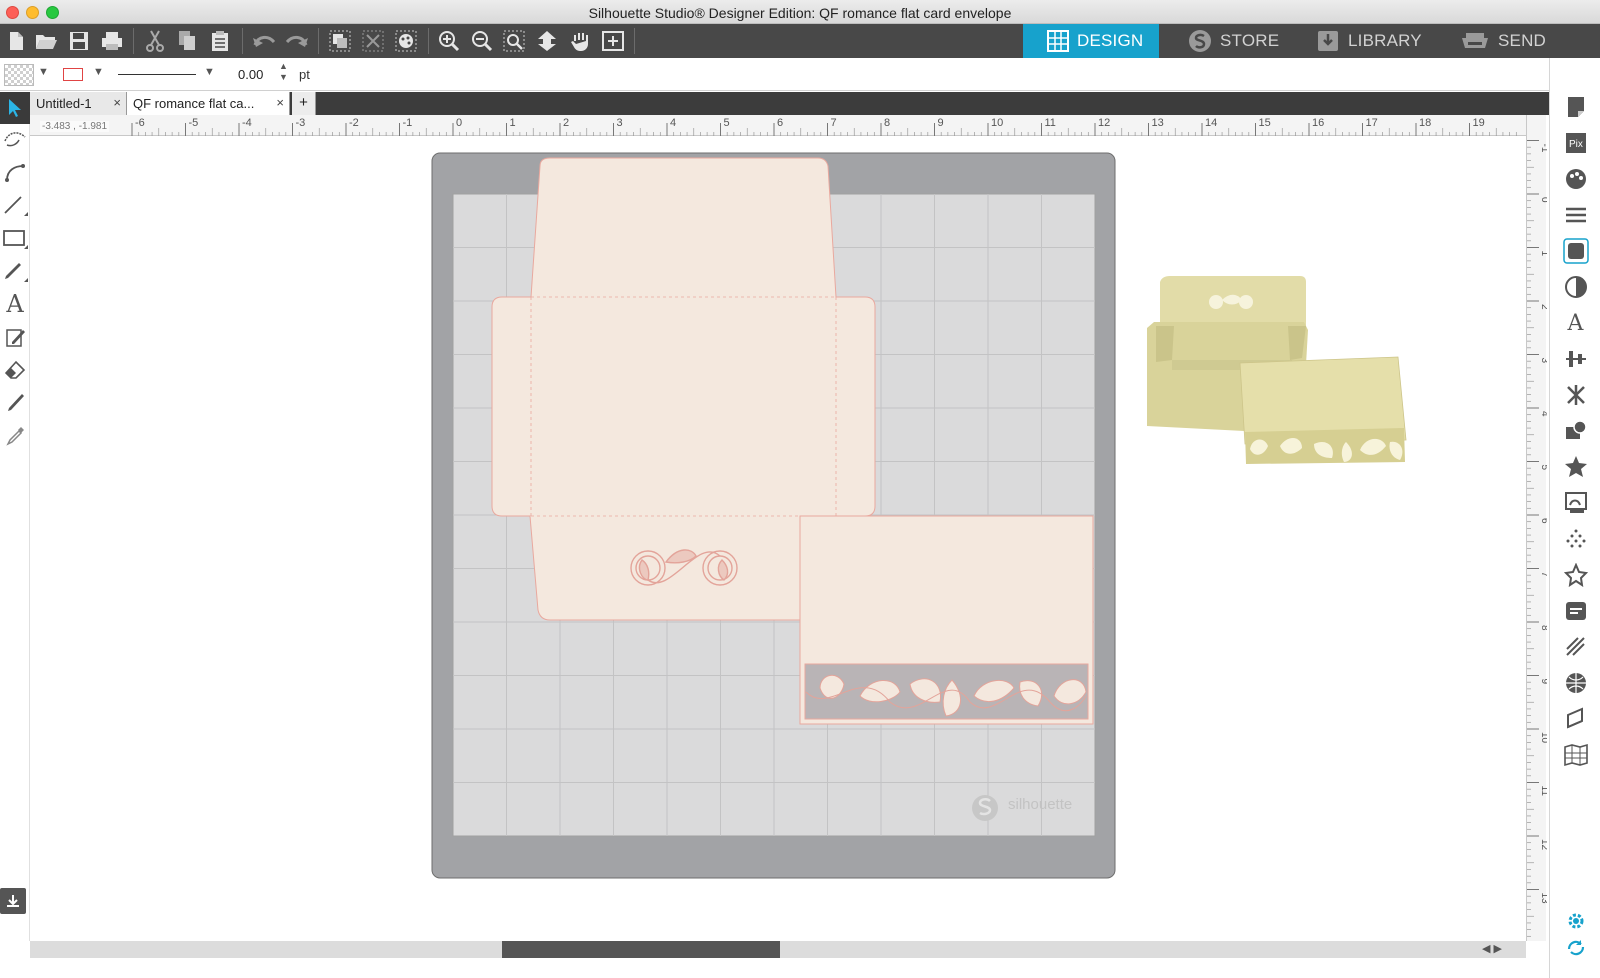 The width and height of the screenshot is (1600, 978). Describe the element at coordinates (1575, 503) in the screenshot. I see `trace-button` at that location.